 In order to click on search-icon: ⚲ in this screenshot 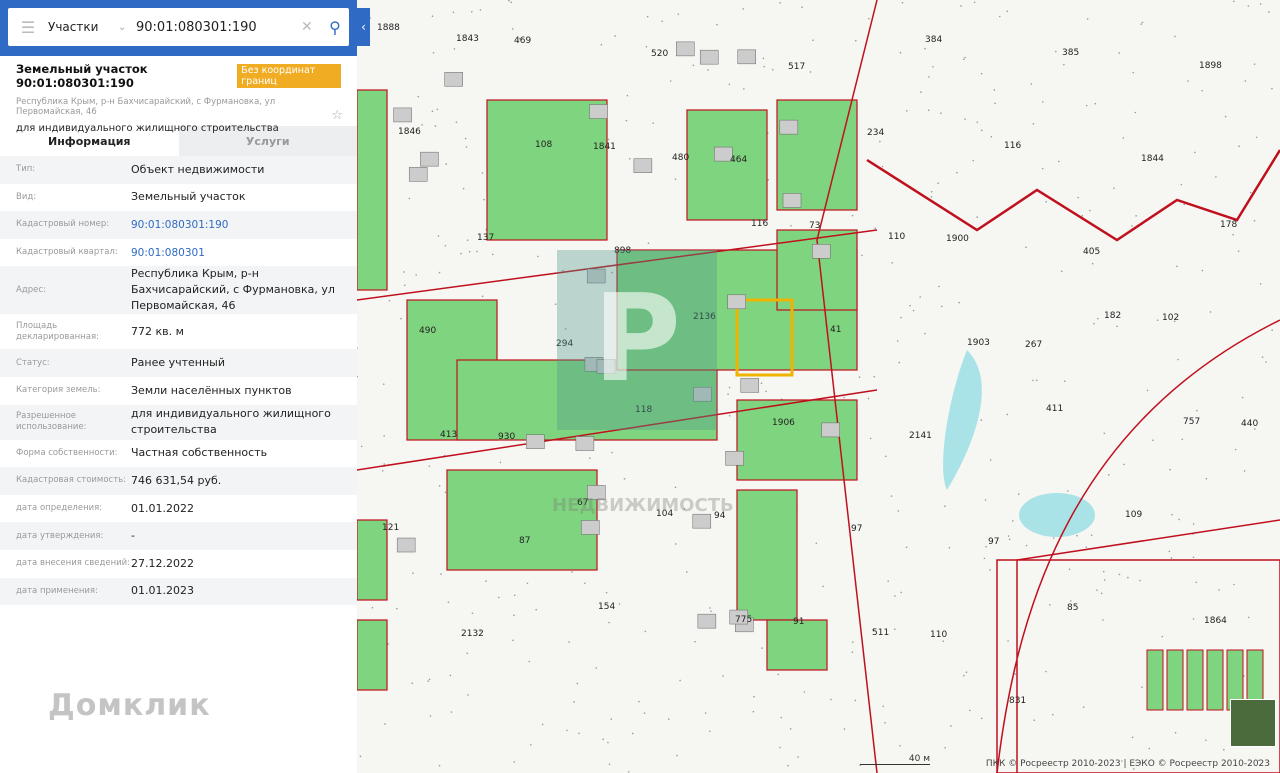, I will do `click(335, 27)`.